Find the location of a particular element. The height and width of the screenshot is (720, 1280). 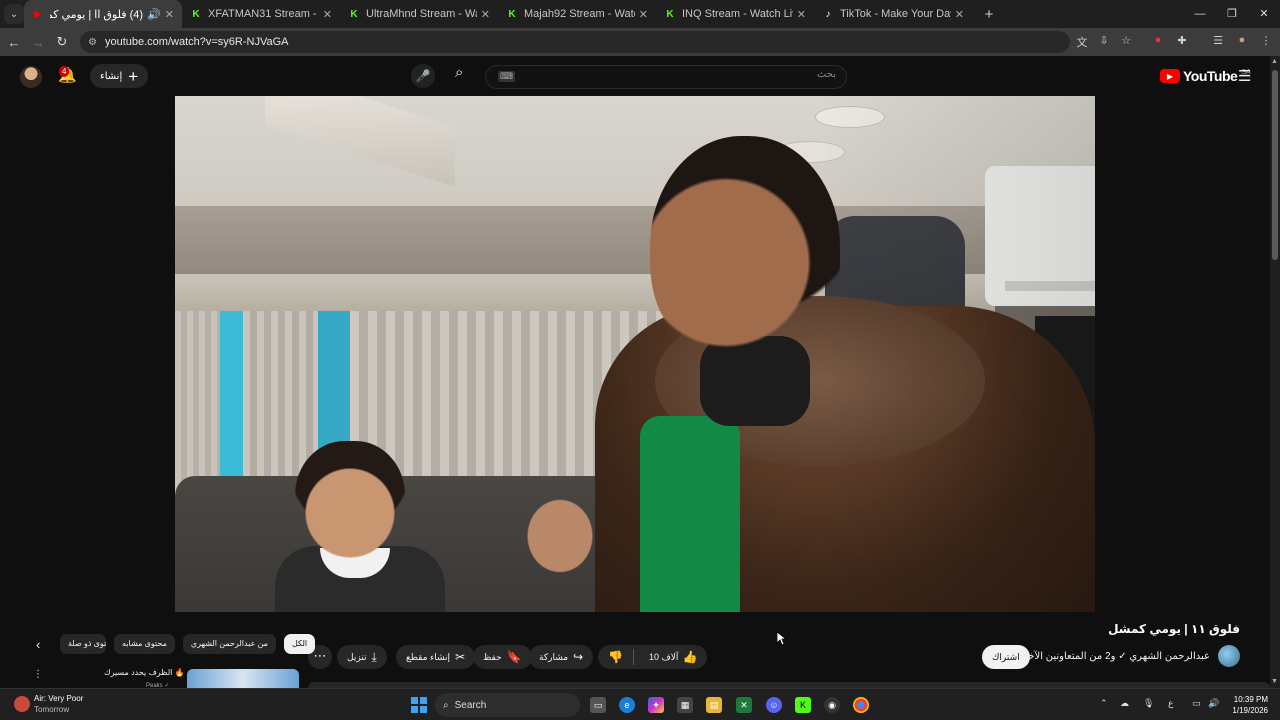

taskbar-clock: 10:39 PM 1/19/2026 is located at coordinates (1245, 705).